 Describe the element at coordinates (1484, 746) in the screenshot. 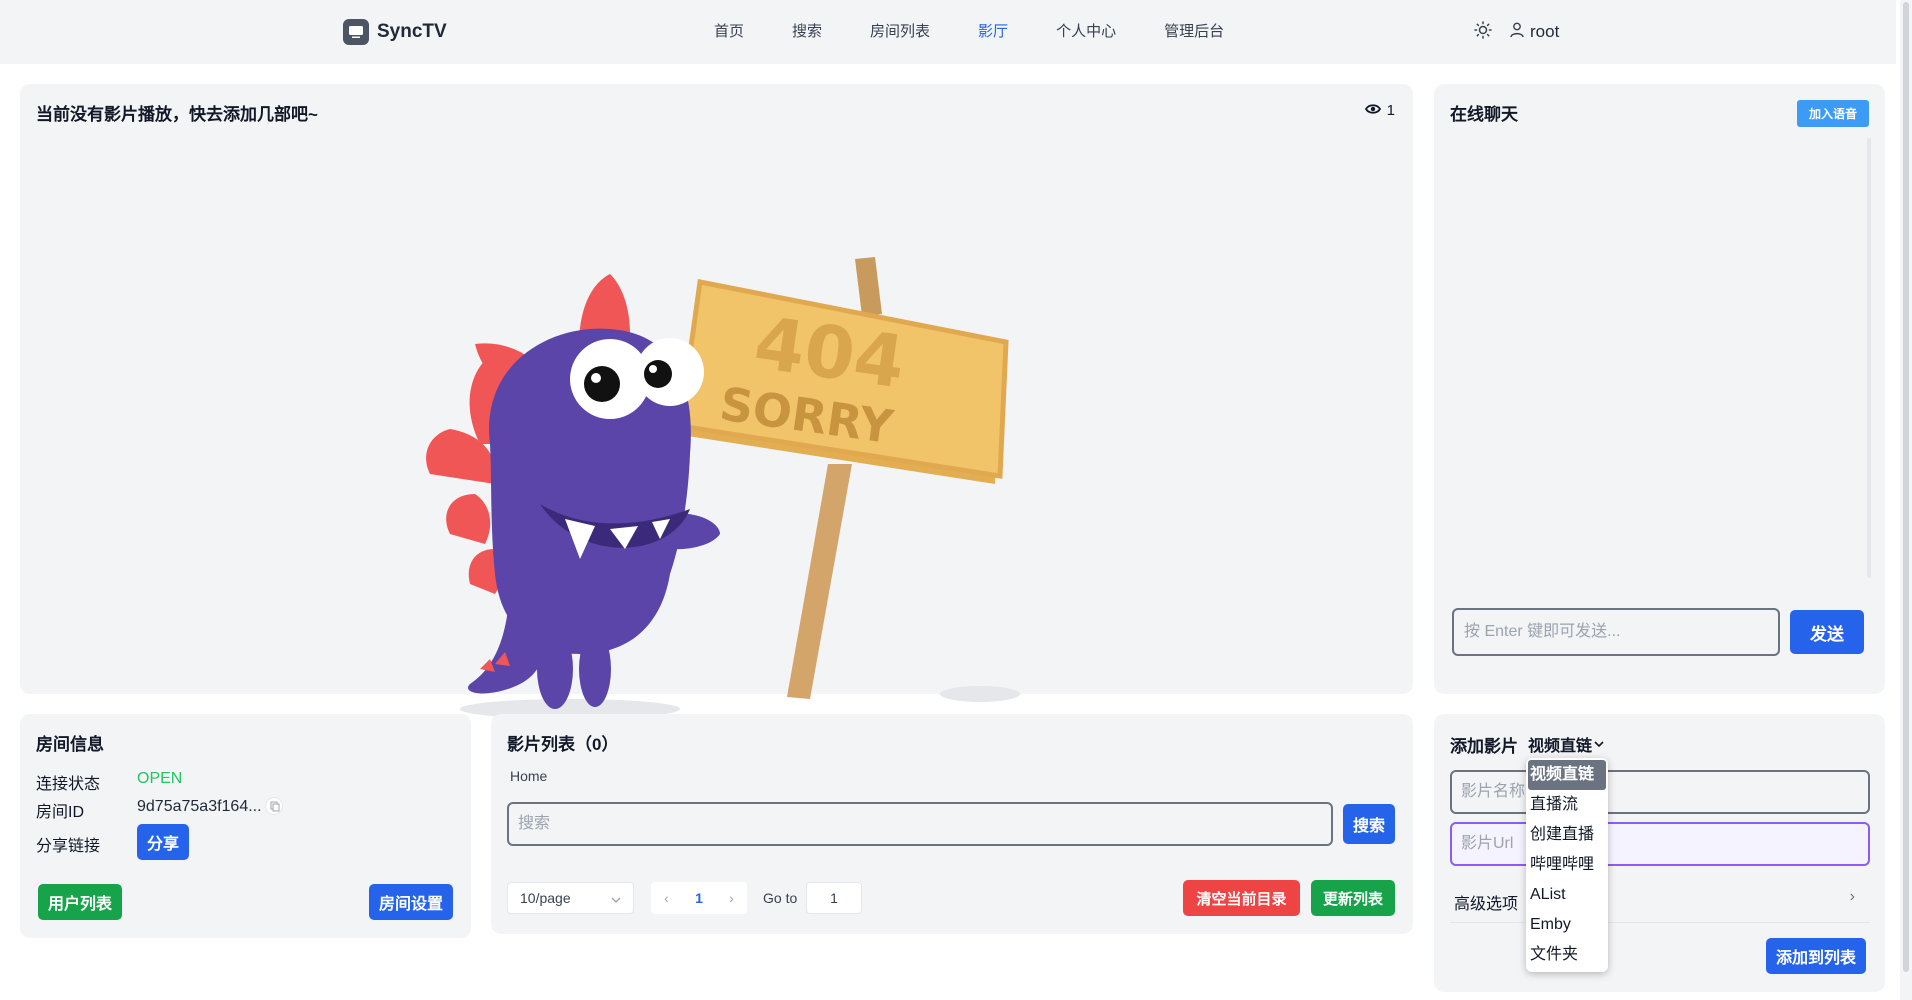

I see `add-movie-title: 添加影片` at that location.